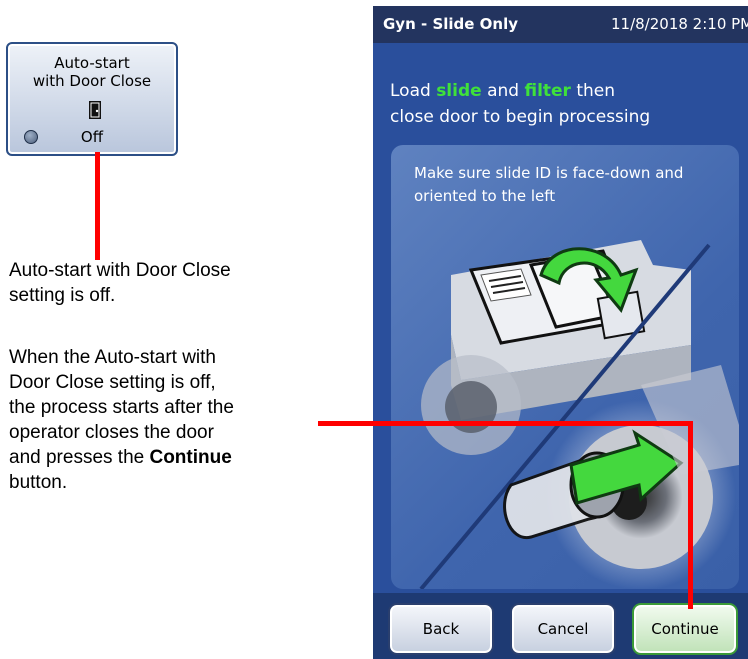 The image size is (748, 659). What do you see at coordinates (679, 24) in the screenshot?
I see `header-datetime: 11/8/2018 2:10 PM` at bounding box center [679, 24].